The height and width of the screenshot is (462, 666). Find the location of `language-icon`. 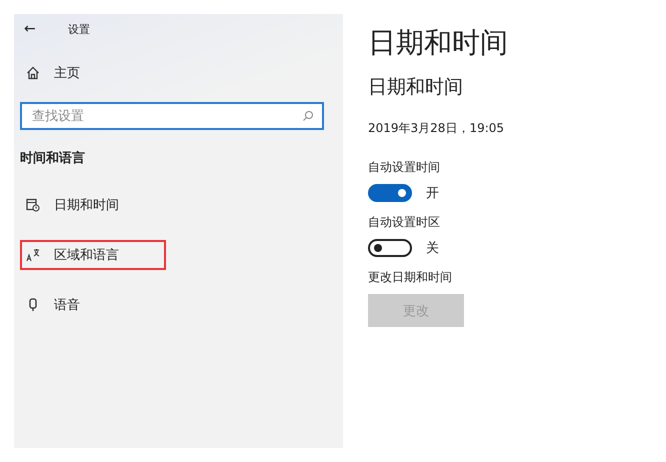

language-icon is located at coordinates (33, 255).